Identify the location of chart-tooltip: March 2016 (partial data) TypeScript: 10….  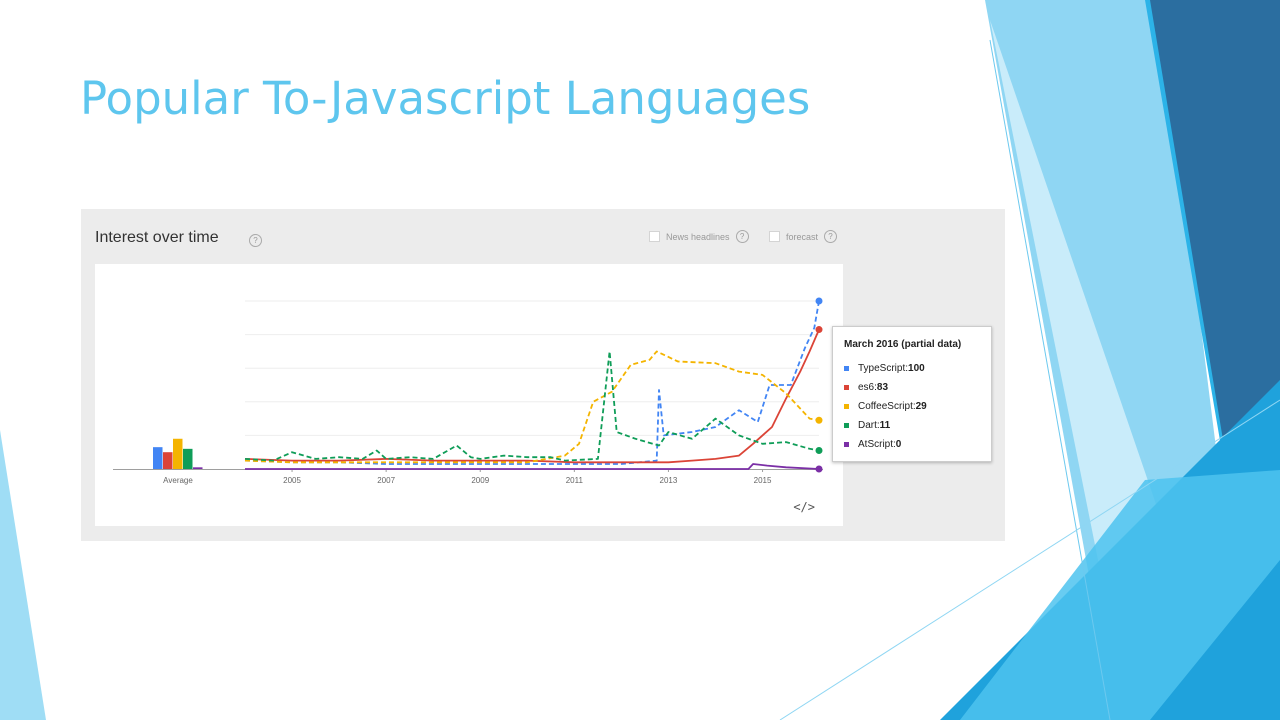
(912, 394).